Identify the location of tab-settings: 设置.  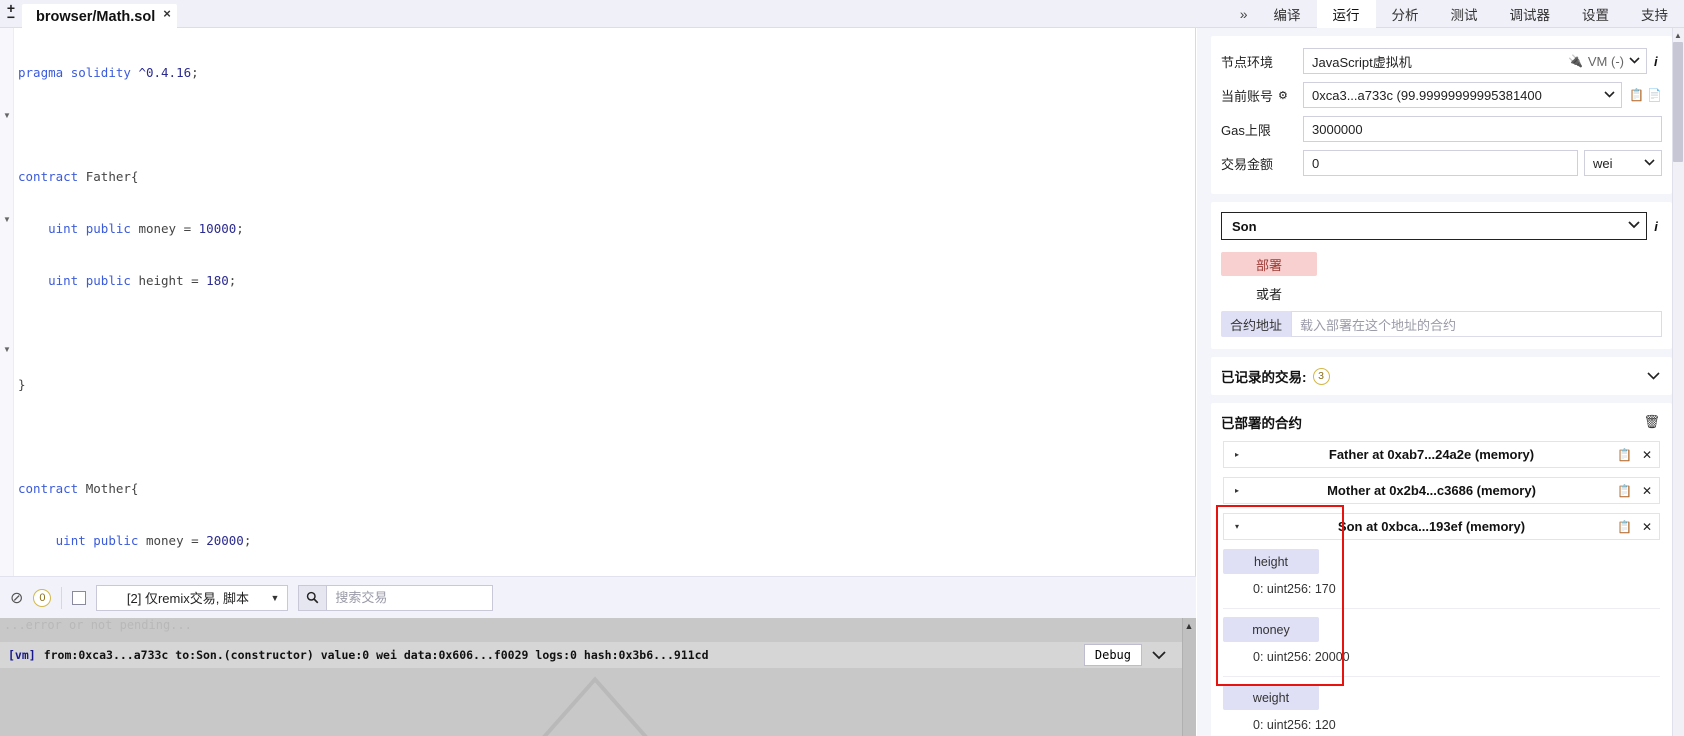
(1595, 14).